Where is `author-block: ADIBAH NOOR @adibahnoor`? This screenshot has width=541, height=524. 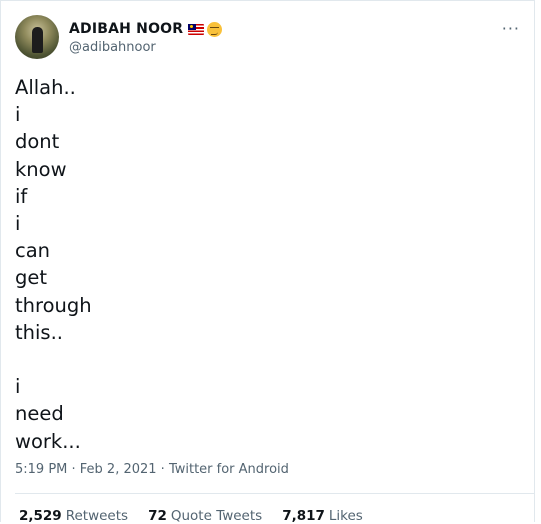
author-block: ADIBAH NOOR @adibahnoor is located at coordinates (146, 37).